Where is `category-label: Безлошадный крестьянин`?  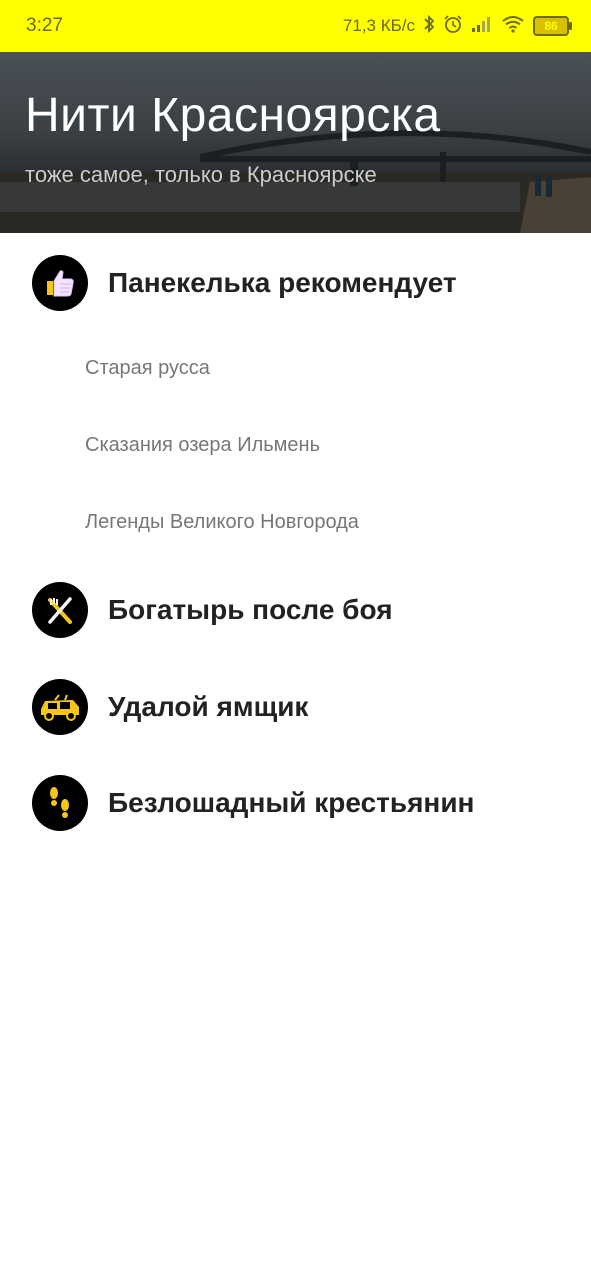
category-label: Безлошадный крестьянин is located at coordinates (291, 802).